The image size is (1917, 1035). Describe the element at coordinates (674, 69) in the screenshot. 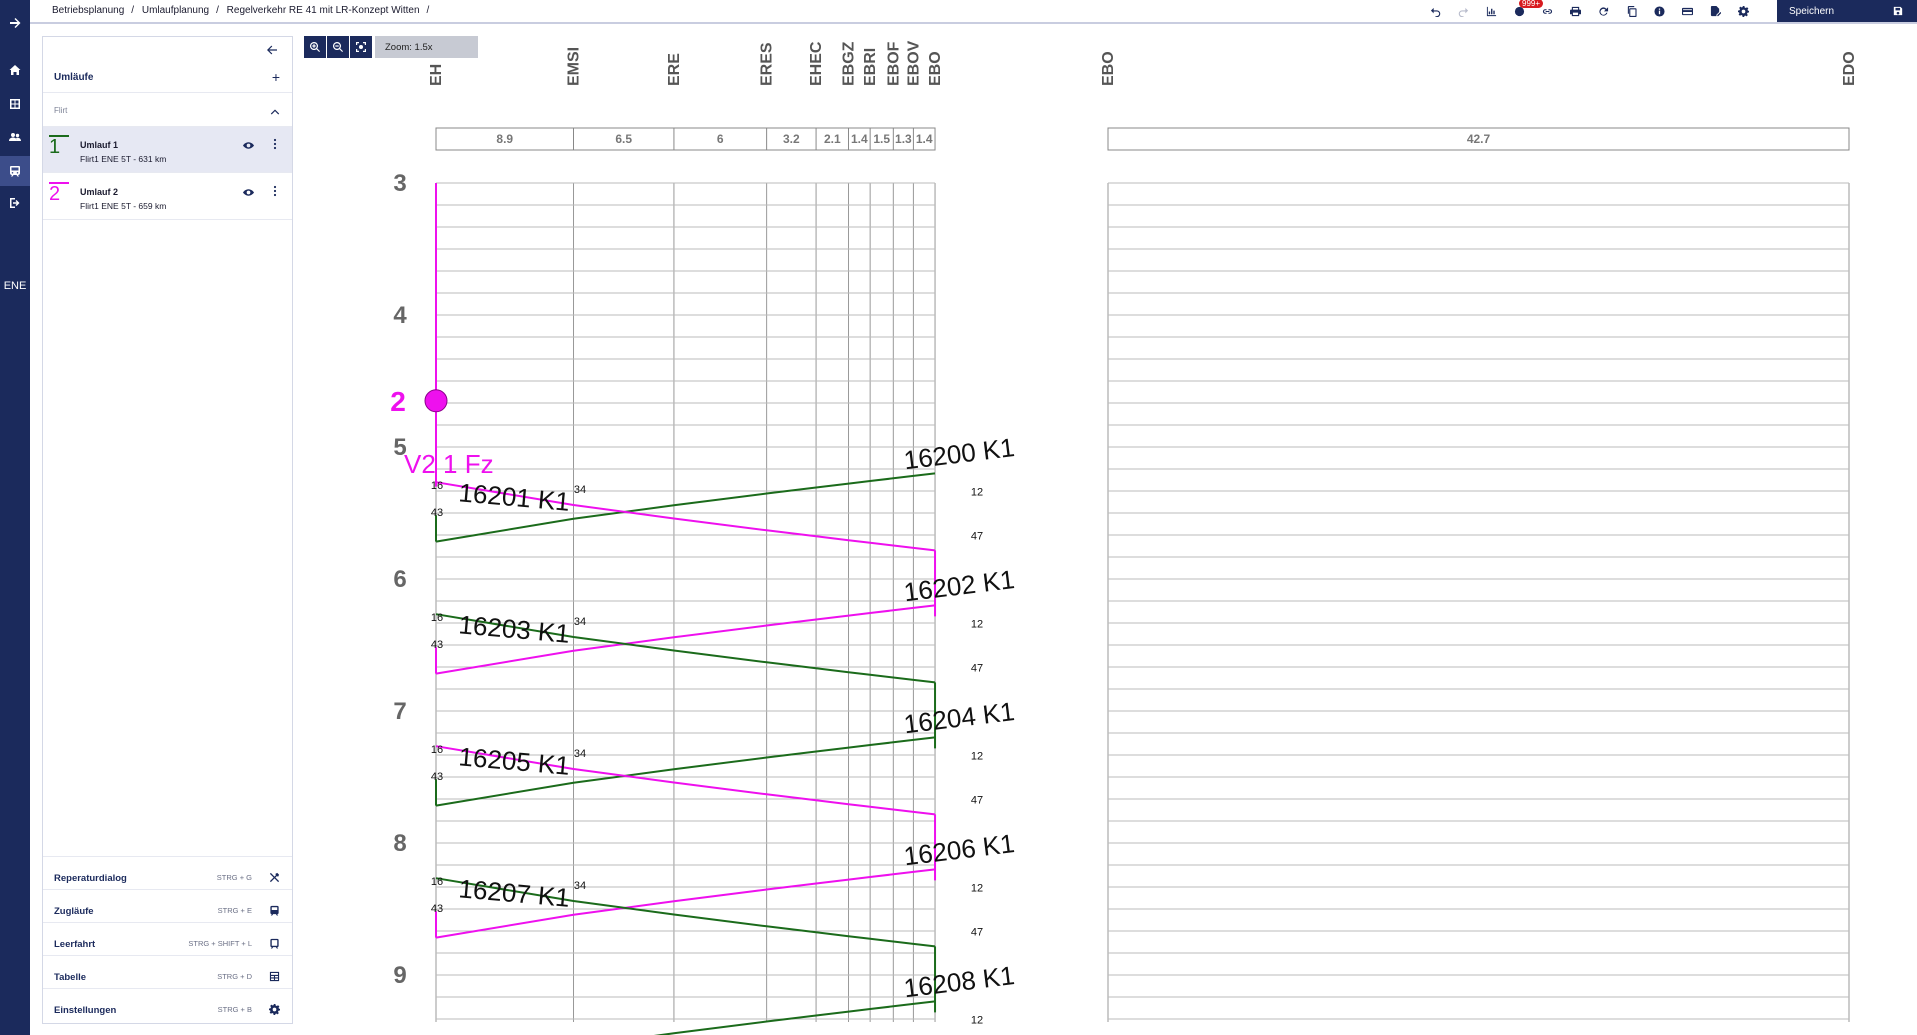

I see `station-label: ERE` at that location.